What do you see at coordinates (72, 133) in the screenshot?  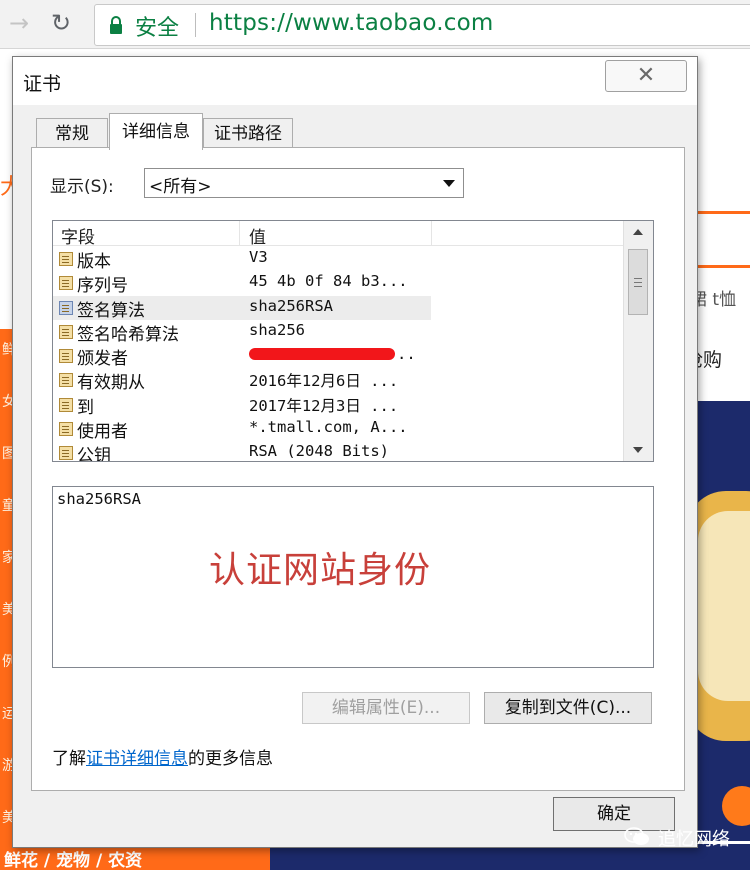 I see `tab-general: 常规` at bounding box center [72, 133].